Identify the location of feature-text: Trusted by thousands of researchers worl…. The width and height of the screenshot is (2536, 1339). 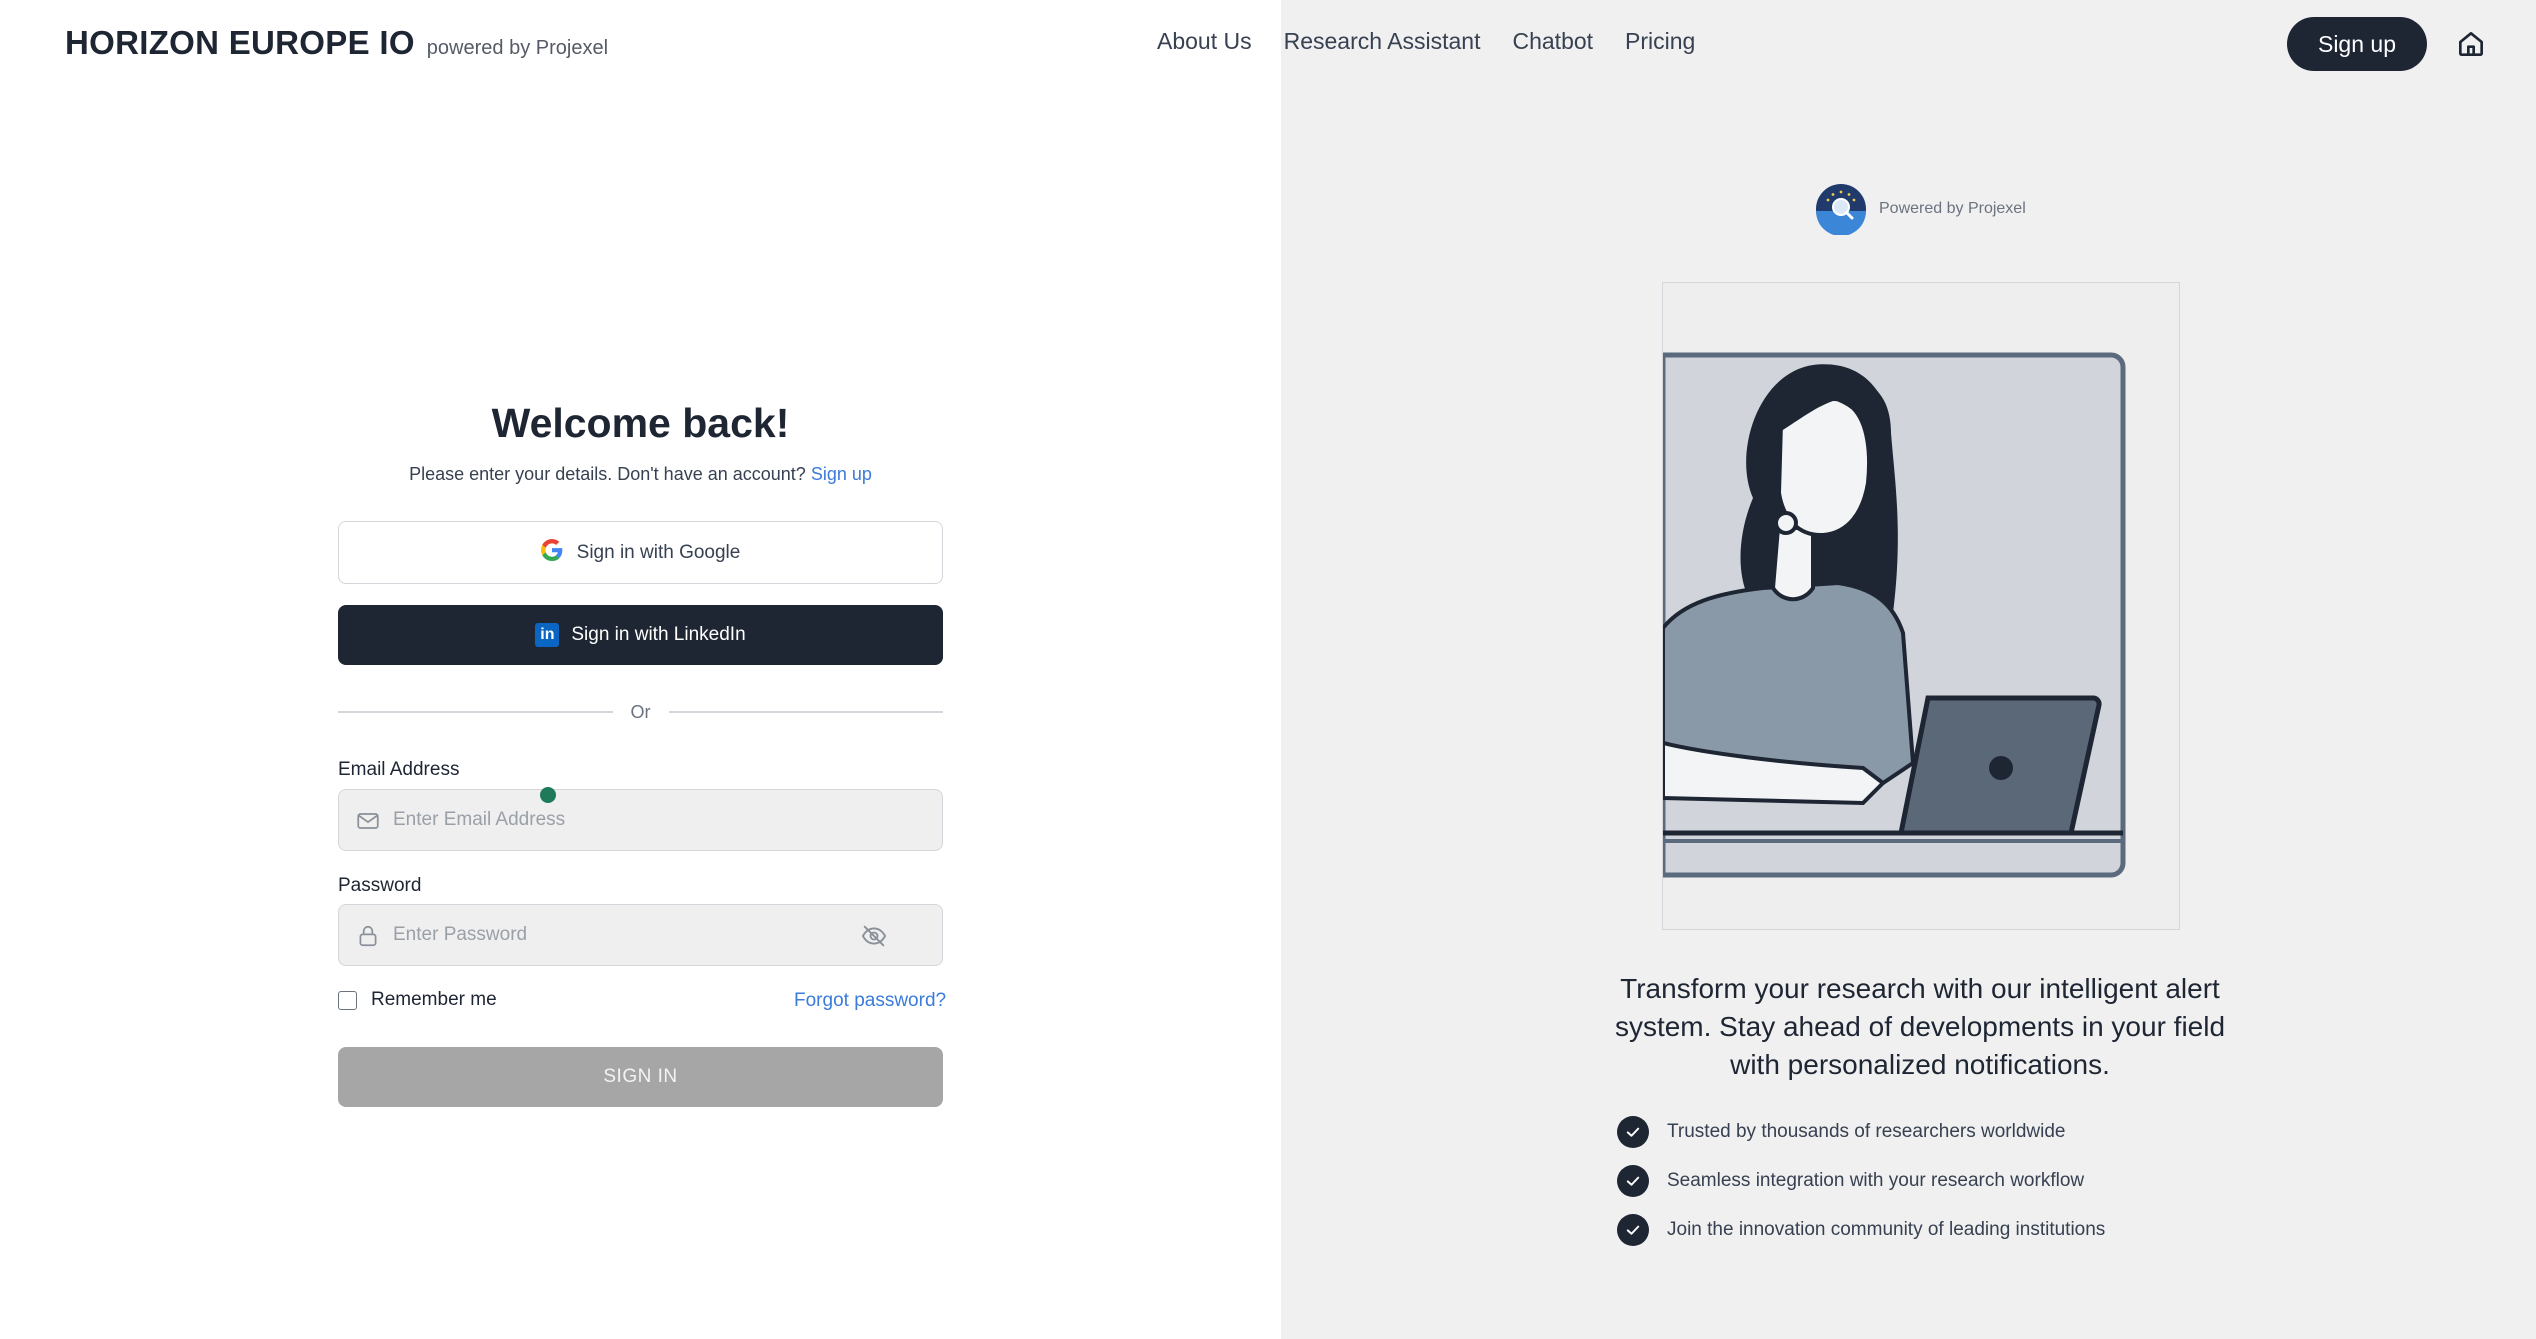
(1866, 1131).